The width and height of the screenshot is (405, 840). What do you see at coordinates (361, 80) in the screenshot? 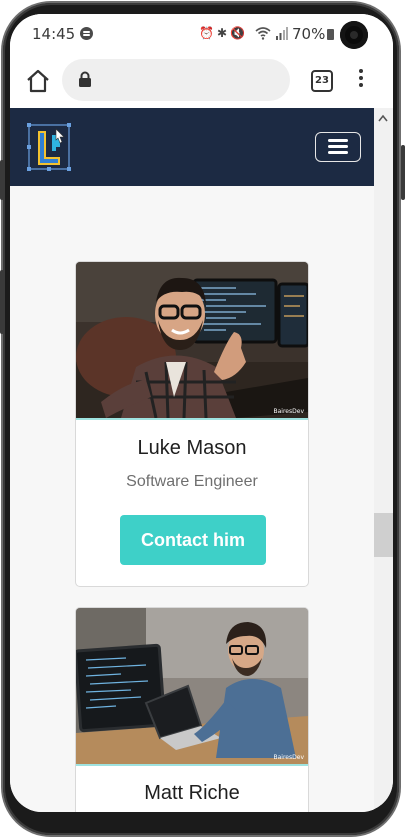
I see `browser-menu-icon` at bounding box center [361, 80].